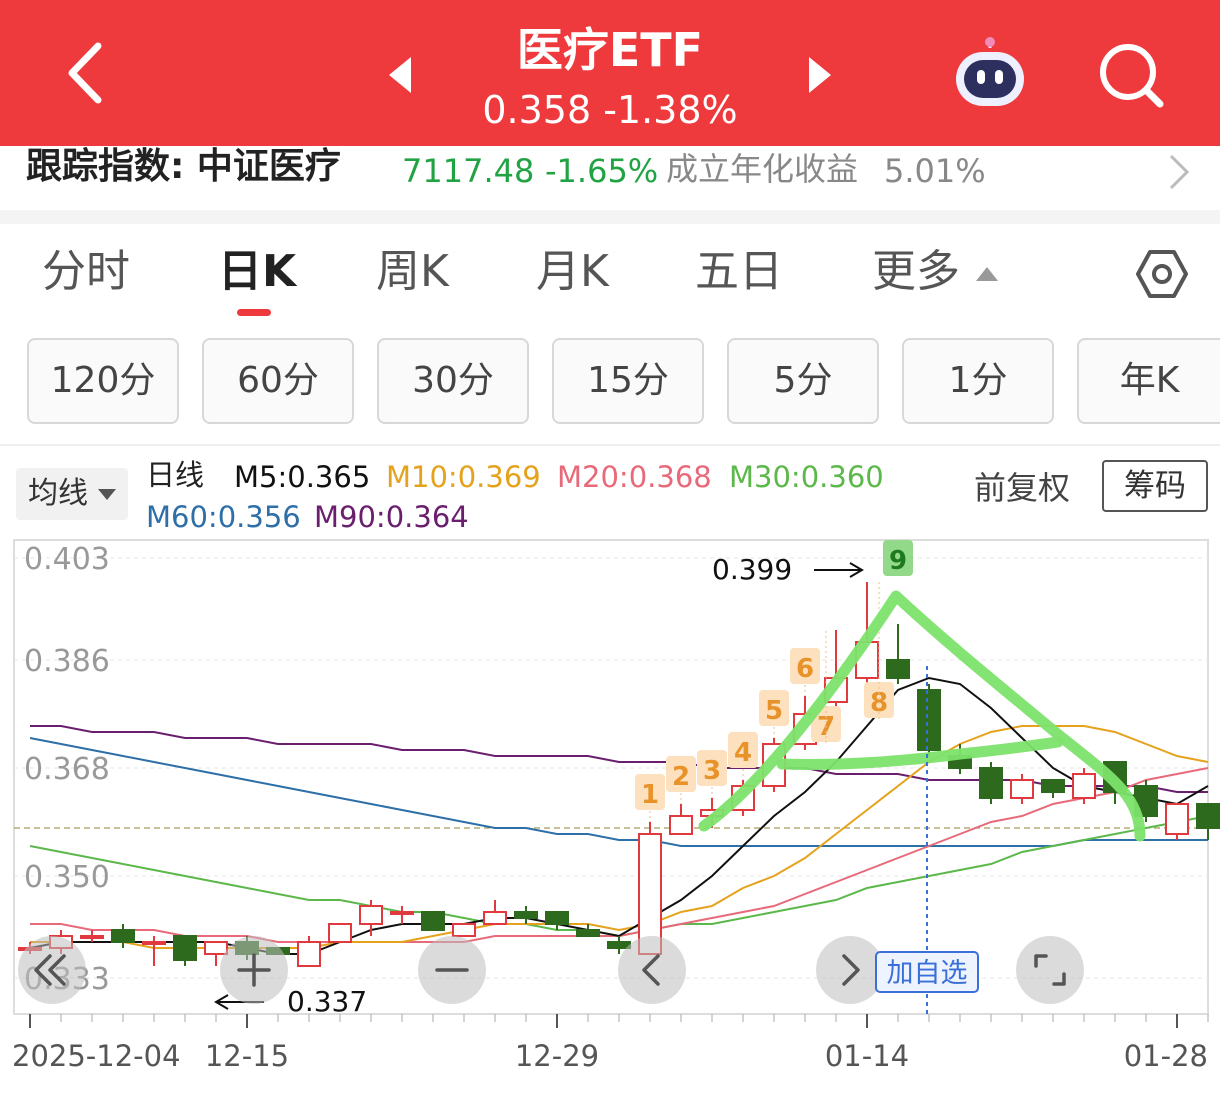 Image resolution: width=1220 pixels, height=1093 pixels. Describe the element at coordinates (572, 272) in the screenshot. I see `tab-monthly-k: 月K` at that location.